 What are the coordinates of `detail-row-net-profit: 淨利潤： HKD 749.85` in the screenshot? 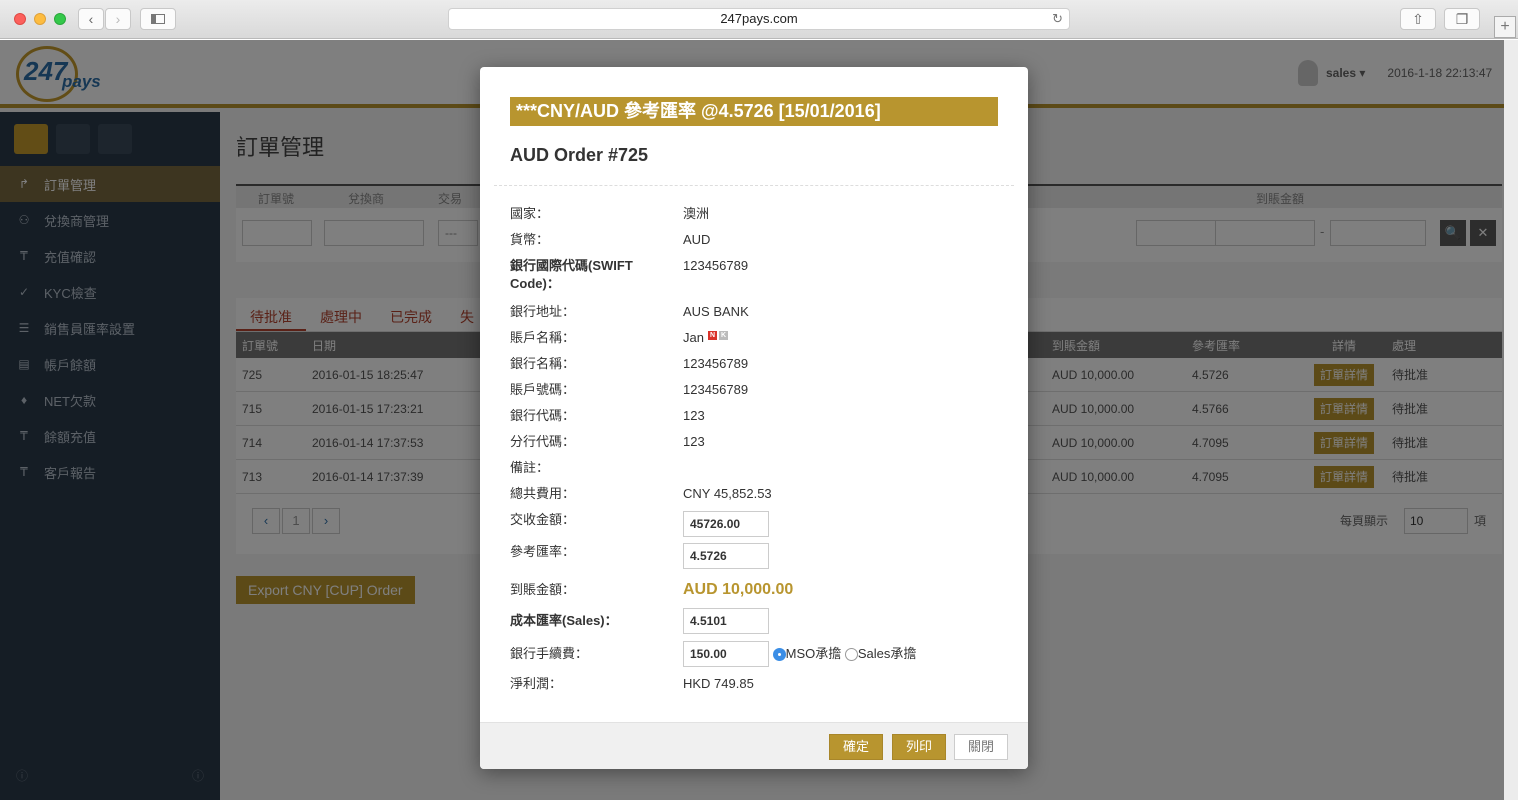 It's located at (760, 684).